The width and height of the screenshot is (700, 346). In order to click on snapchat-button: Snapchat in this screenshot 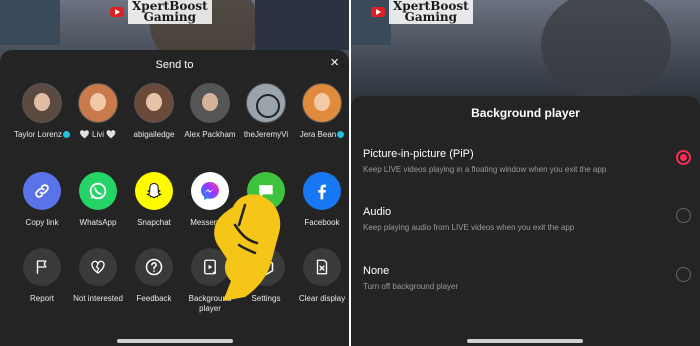, I will do `click(154, 200)`.